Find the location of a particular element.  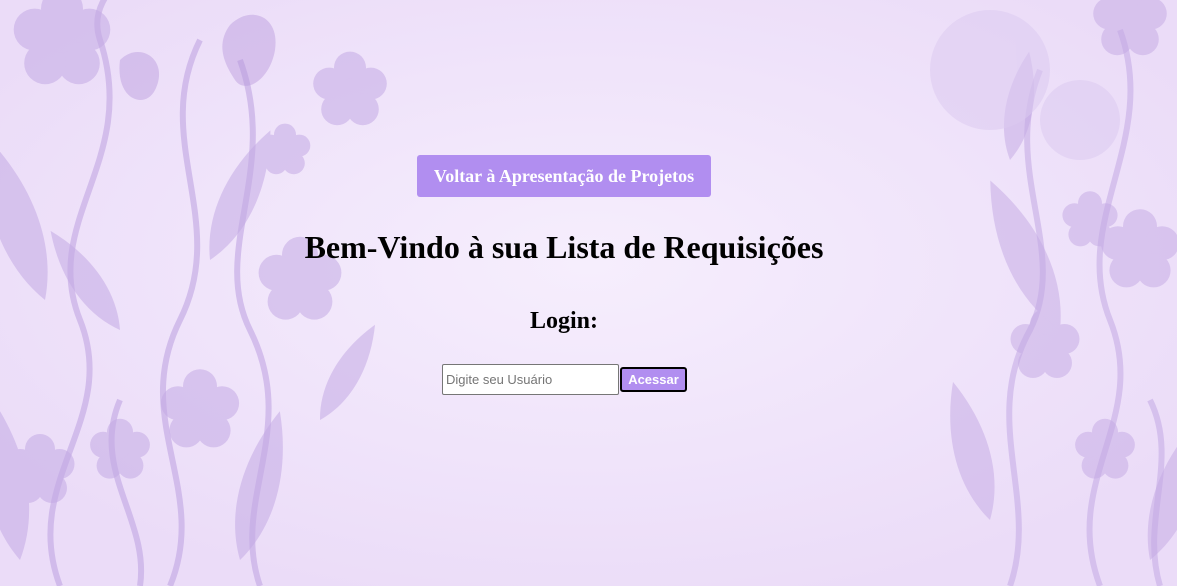

login-form: Acessar is located at coordinates (564, 379).